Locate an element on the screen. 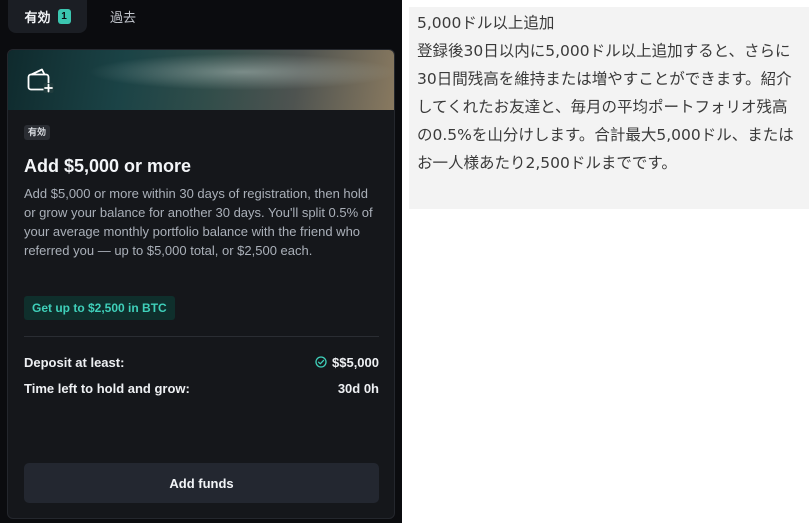 This screenshot has width=809, height=523. add-funds-button: Add funds is located at coordinates (201, 483).